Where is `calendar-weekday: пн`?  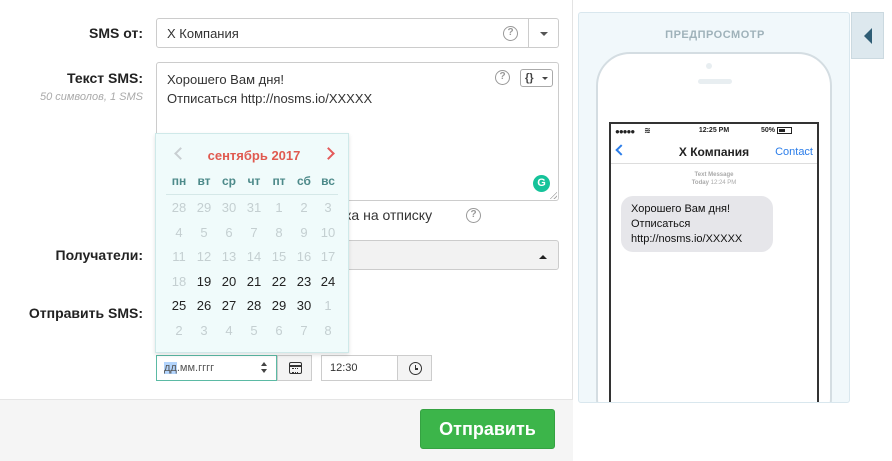 calendar-weekday: пн is located at coordinates (179, 181).